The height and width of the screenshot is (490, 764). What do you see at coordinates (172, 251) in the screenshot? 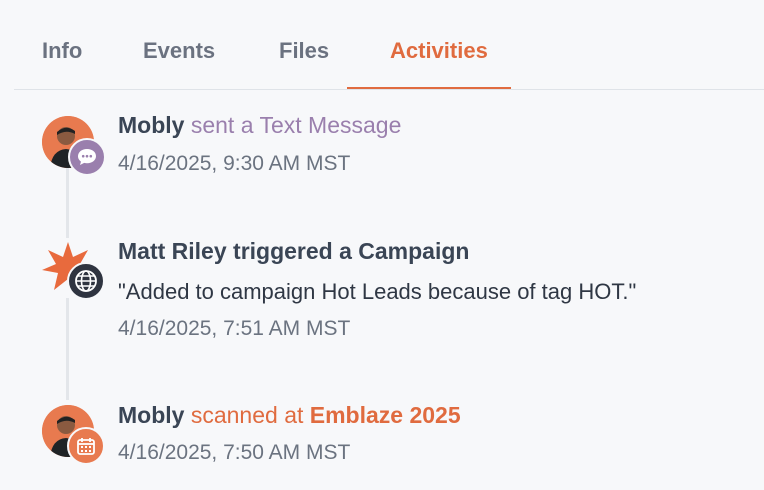
I see `activity-actor: Matt Riley` at bounding box center [172, 251].